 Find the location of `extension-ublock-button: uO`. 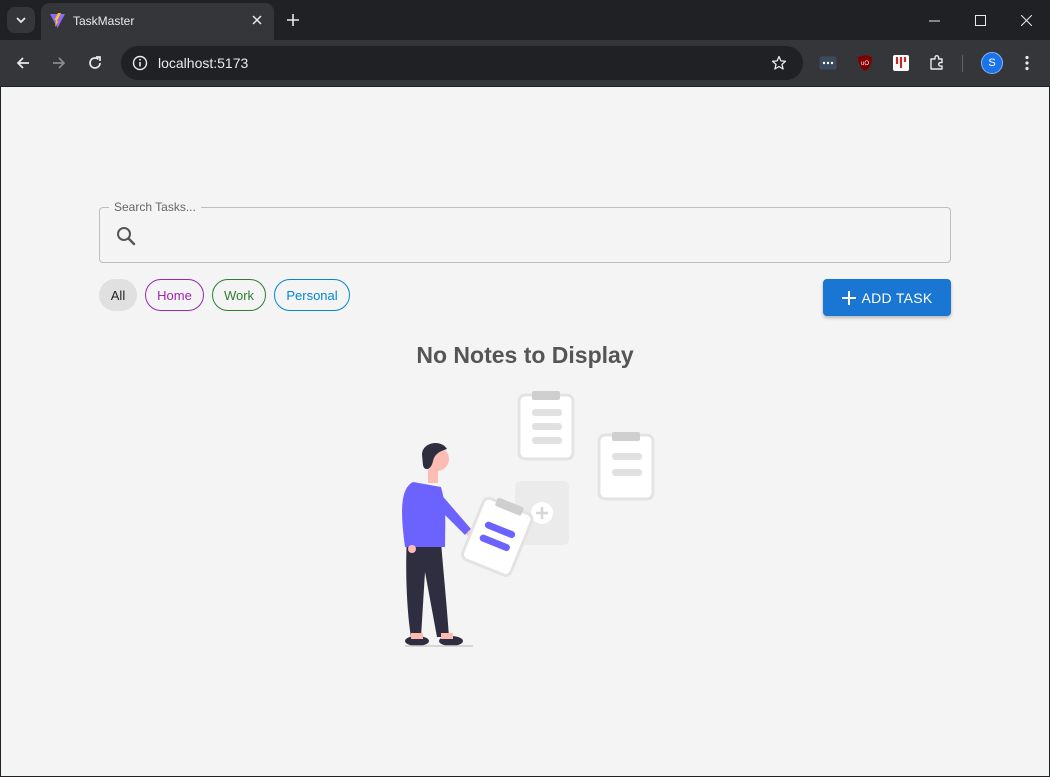

extension-ublock-button: uO is located at coordinates (865, 63).